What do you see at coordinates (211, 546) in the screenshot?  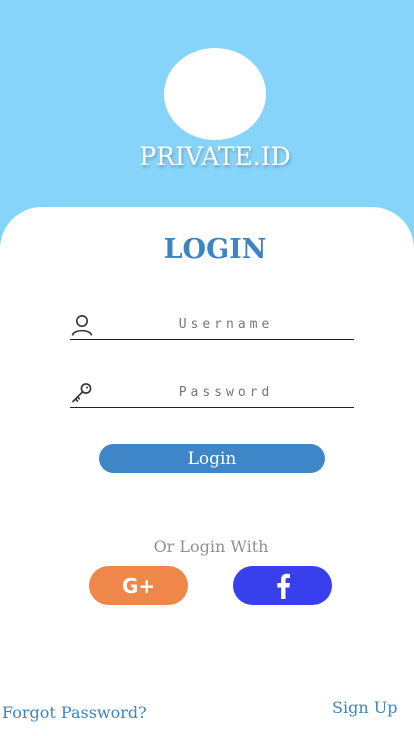 I see `or-login-with-text: Or Login With` at bounding box center [211, 546].